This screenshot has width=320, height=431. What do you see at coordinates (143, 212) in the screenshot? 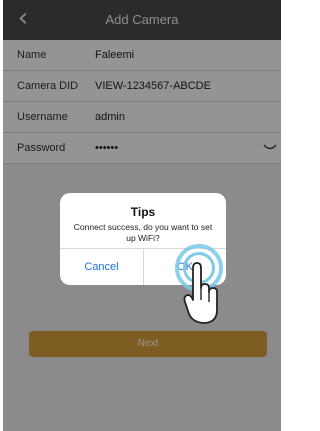
I see `dialog-title: Tips` at bounding box center [143, 212].